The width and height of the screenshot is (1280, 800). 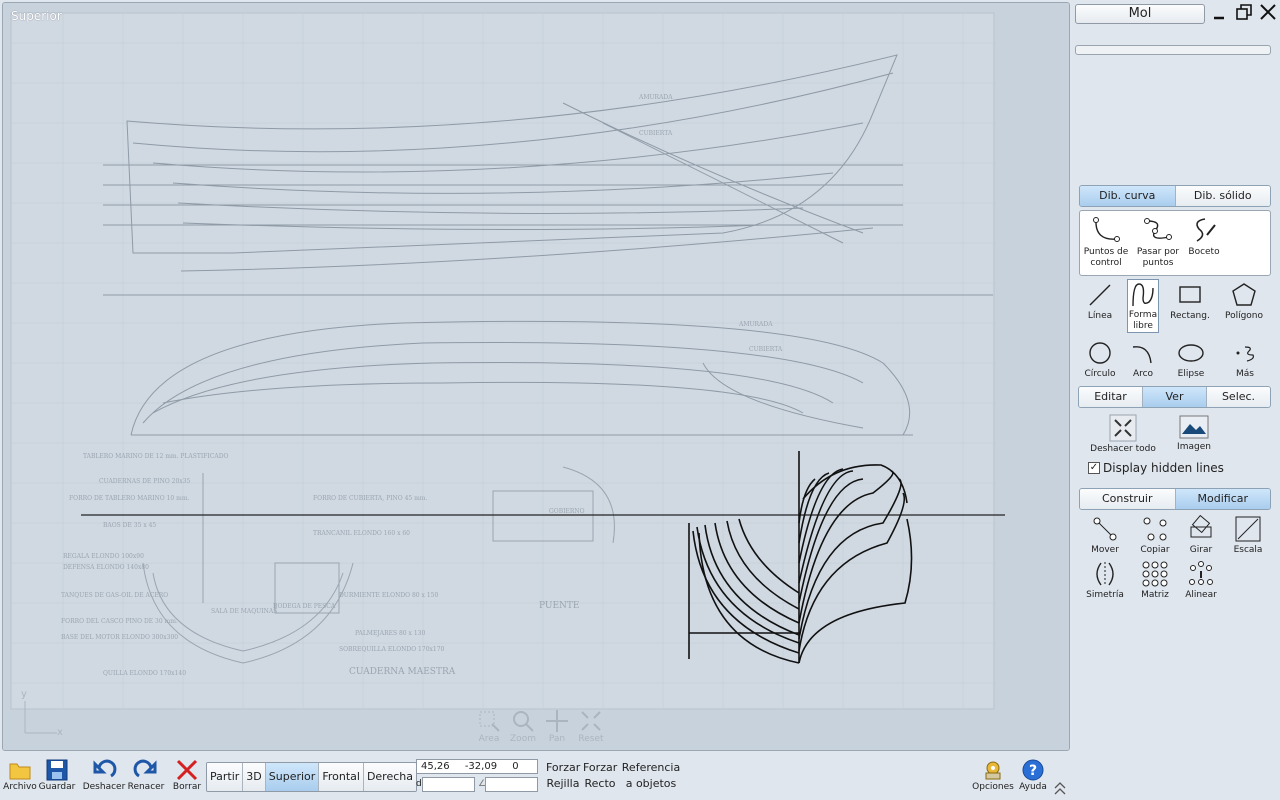 What do you see at coordinates (1201, 595) in the screenshot?
I see `align-label: Alinear` at bounding box center [1201, 595].